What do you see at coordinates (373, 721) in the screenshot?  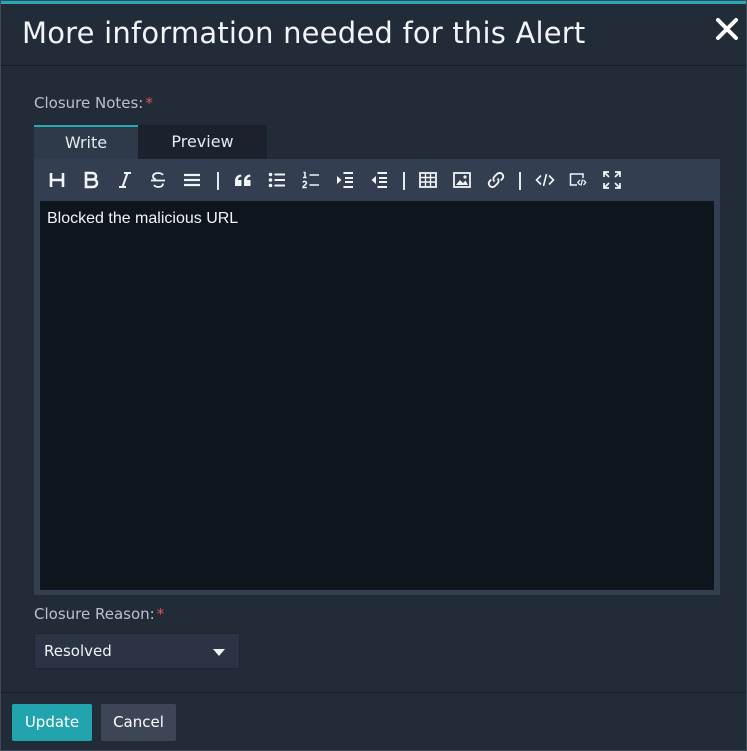 I see `modal-footer: Update Cancel` at bounding box center [373, 721].